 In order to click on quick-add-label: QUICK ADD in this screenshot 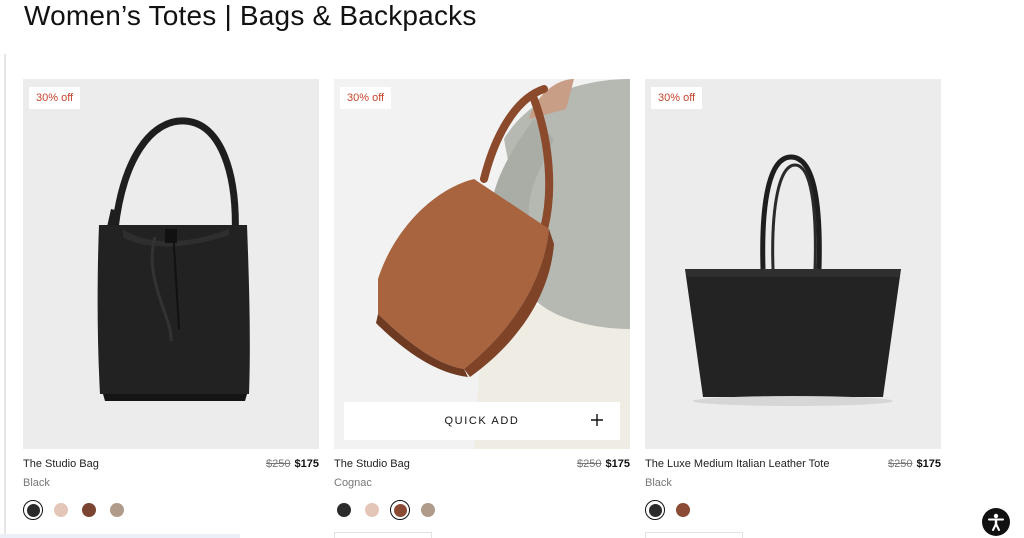, I will do `click(482, 421)`.